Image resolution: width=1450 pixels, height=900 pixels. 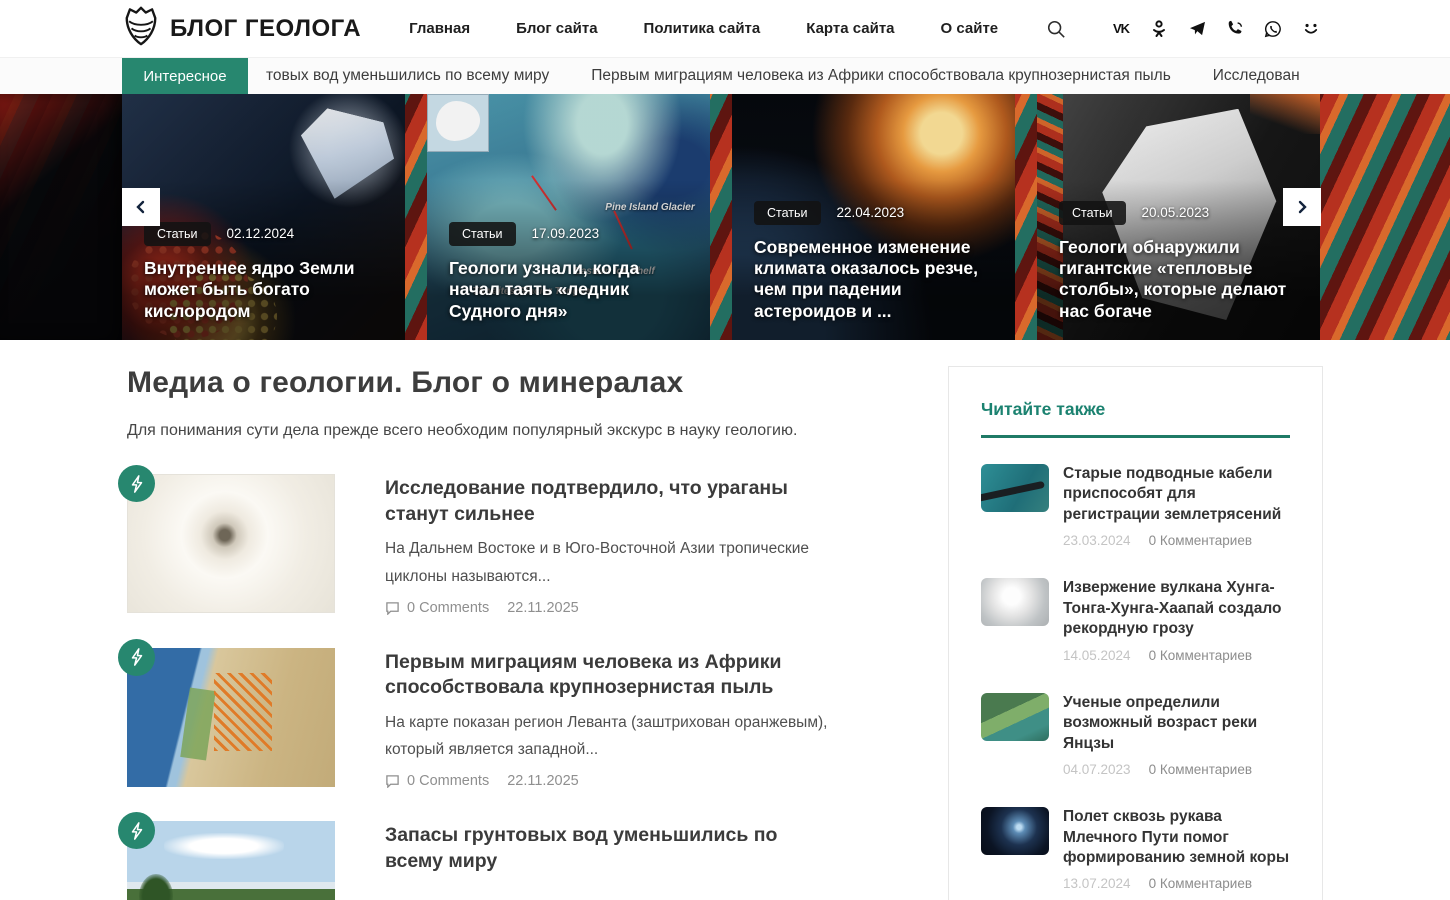 What do you see at coordinates (260, 234) in the screenshot?
I see `slide-date: 02.12.2024` at bounding box center [260, 234].